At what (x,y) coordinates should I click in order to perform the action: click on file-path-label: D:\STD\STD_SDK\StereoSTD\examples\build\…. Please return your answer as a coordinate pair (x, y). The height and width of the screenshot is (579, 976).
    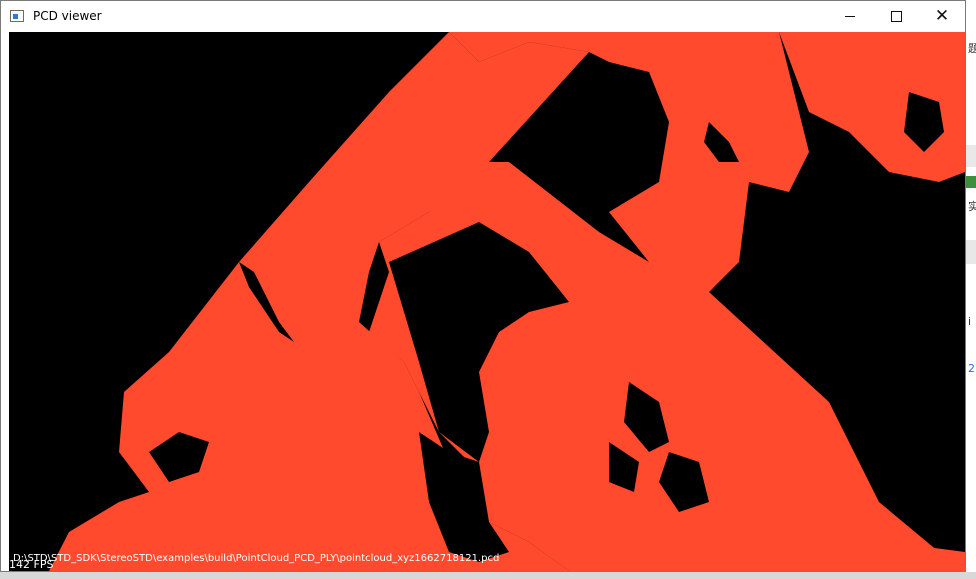
    Looking at the image, I should click on (256, 558).